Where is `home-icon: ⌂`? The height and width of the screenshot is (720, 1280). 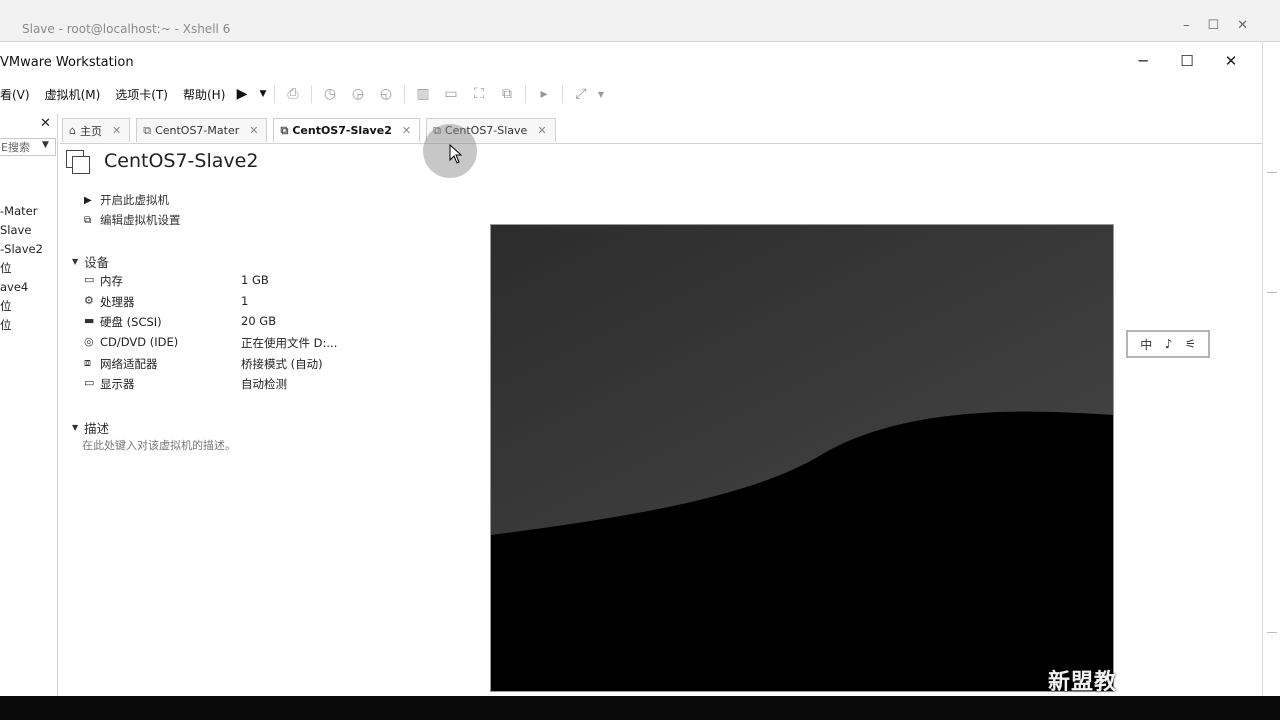 home-icon: ⌂ is located at coordinates (72, 130).